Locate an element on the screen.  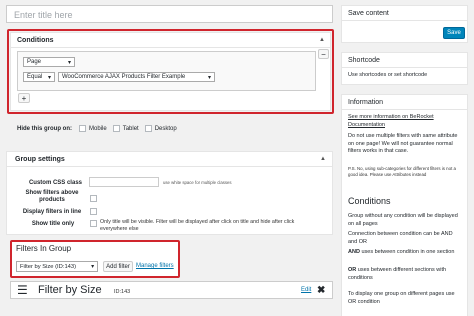
desktop-checkbox is located at coordinates (148, 128).